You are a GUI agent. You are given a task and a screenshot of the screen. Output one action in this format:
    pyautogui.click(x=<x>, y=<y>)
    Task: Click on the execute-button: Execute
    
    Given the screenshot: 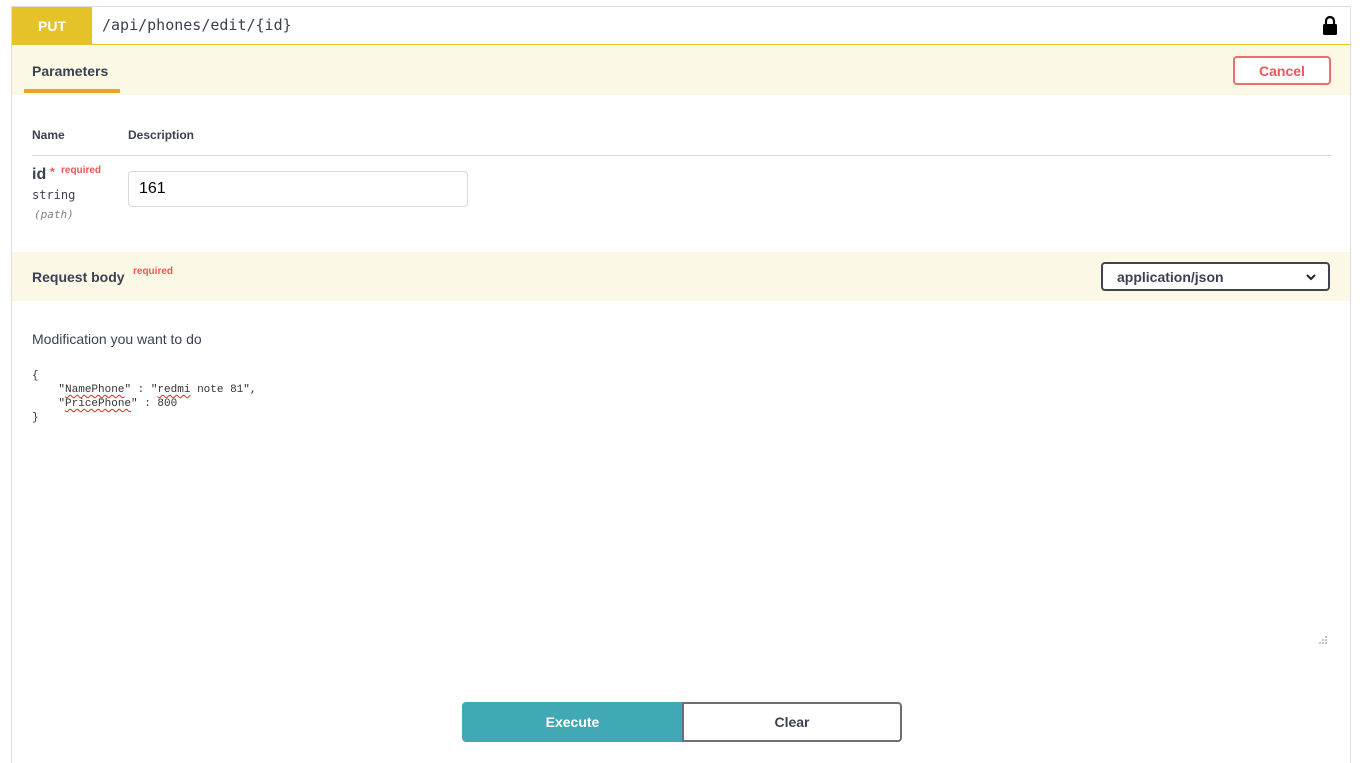 What is the action you would take?
    pyautogui.click(x=572, y=722)
    